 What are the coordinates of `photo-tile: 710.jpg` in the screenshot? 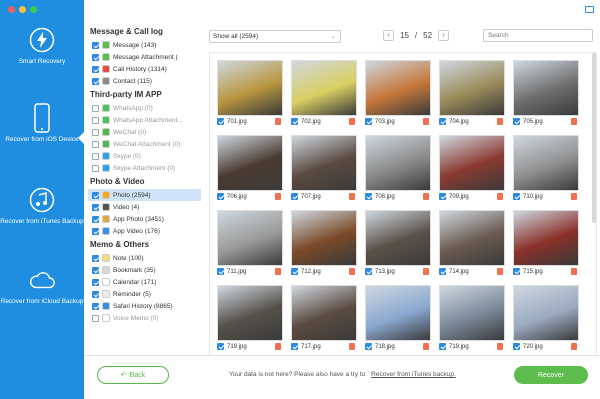 It's located at (546, 168).